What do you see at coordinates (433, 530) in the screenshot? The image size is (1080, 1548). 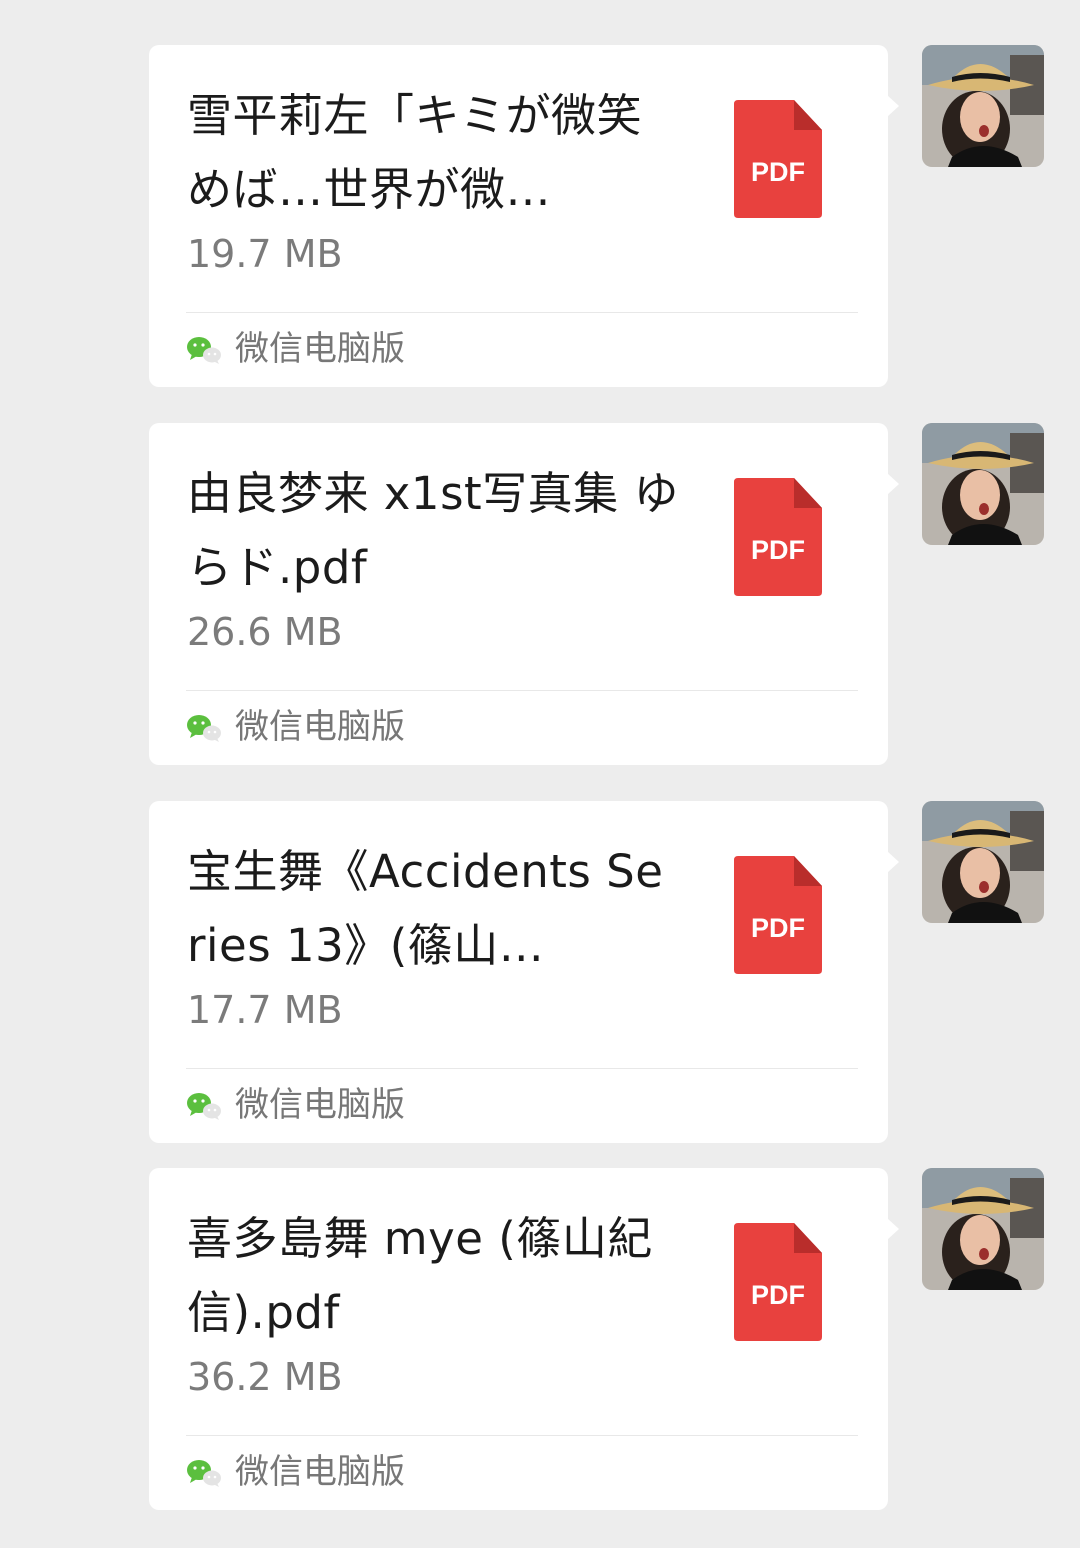 I see `file-name: 由良梦来 x1st写真集 ゆらド.pdf` at bounding box center [433, 530].